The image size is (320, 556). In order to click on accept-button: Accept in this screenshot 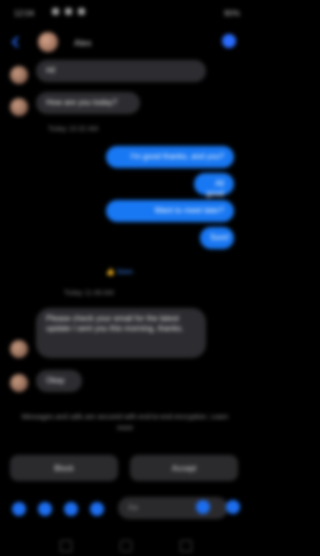, I will do `click(184, 468)`.